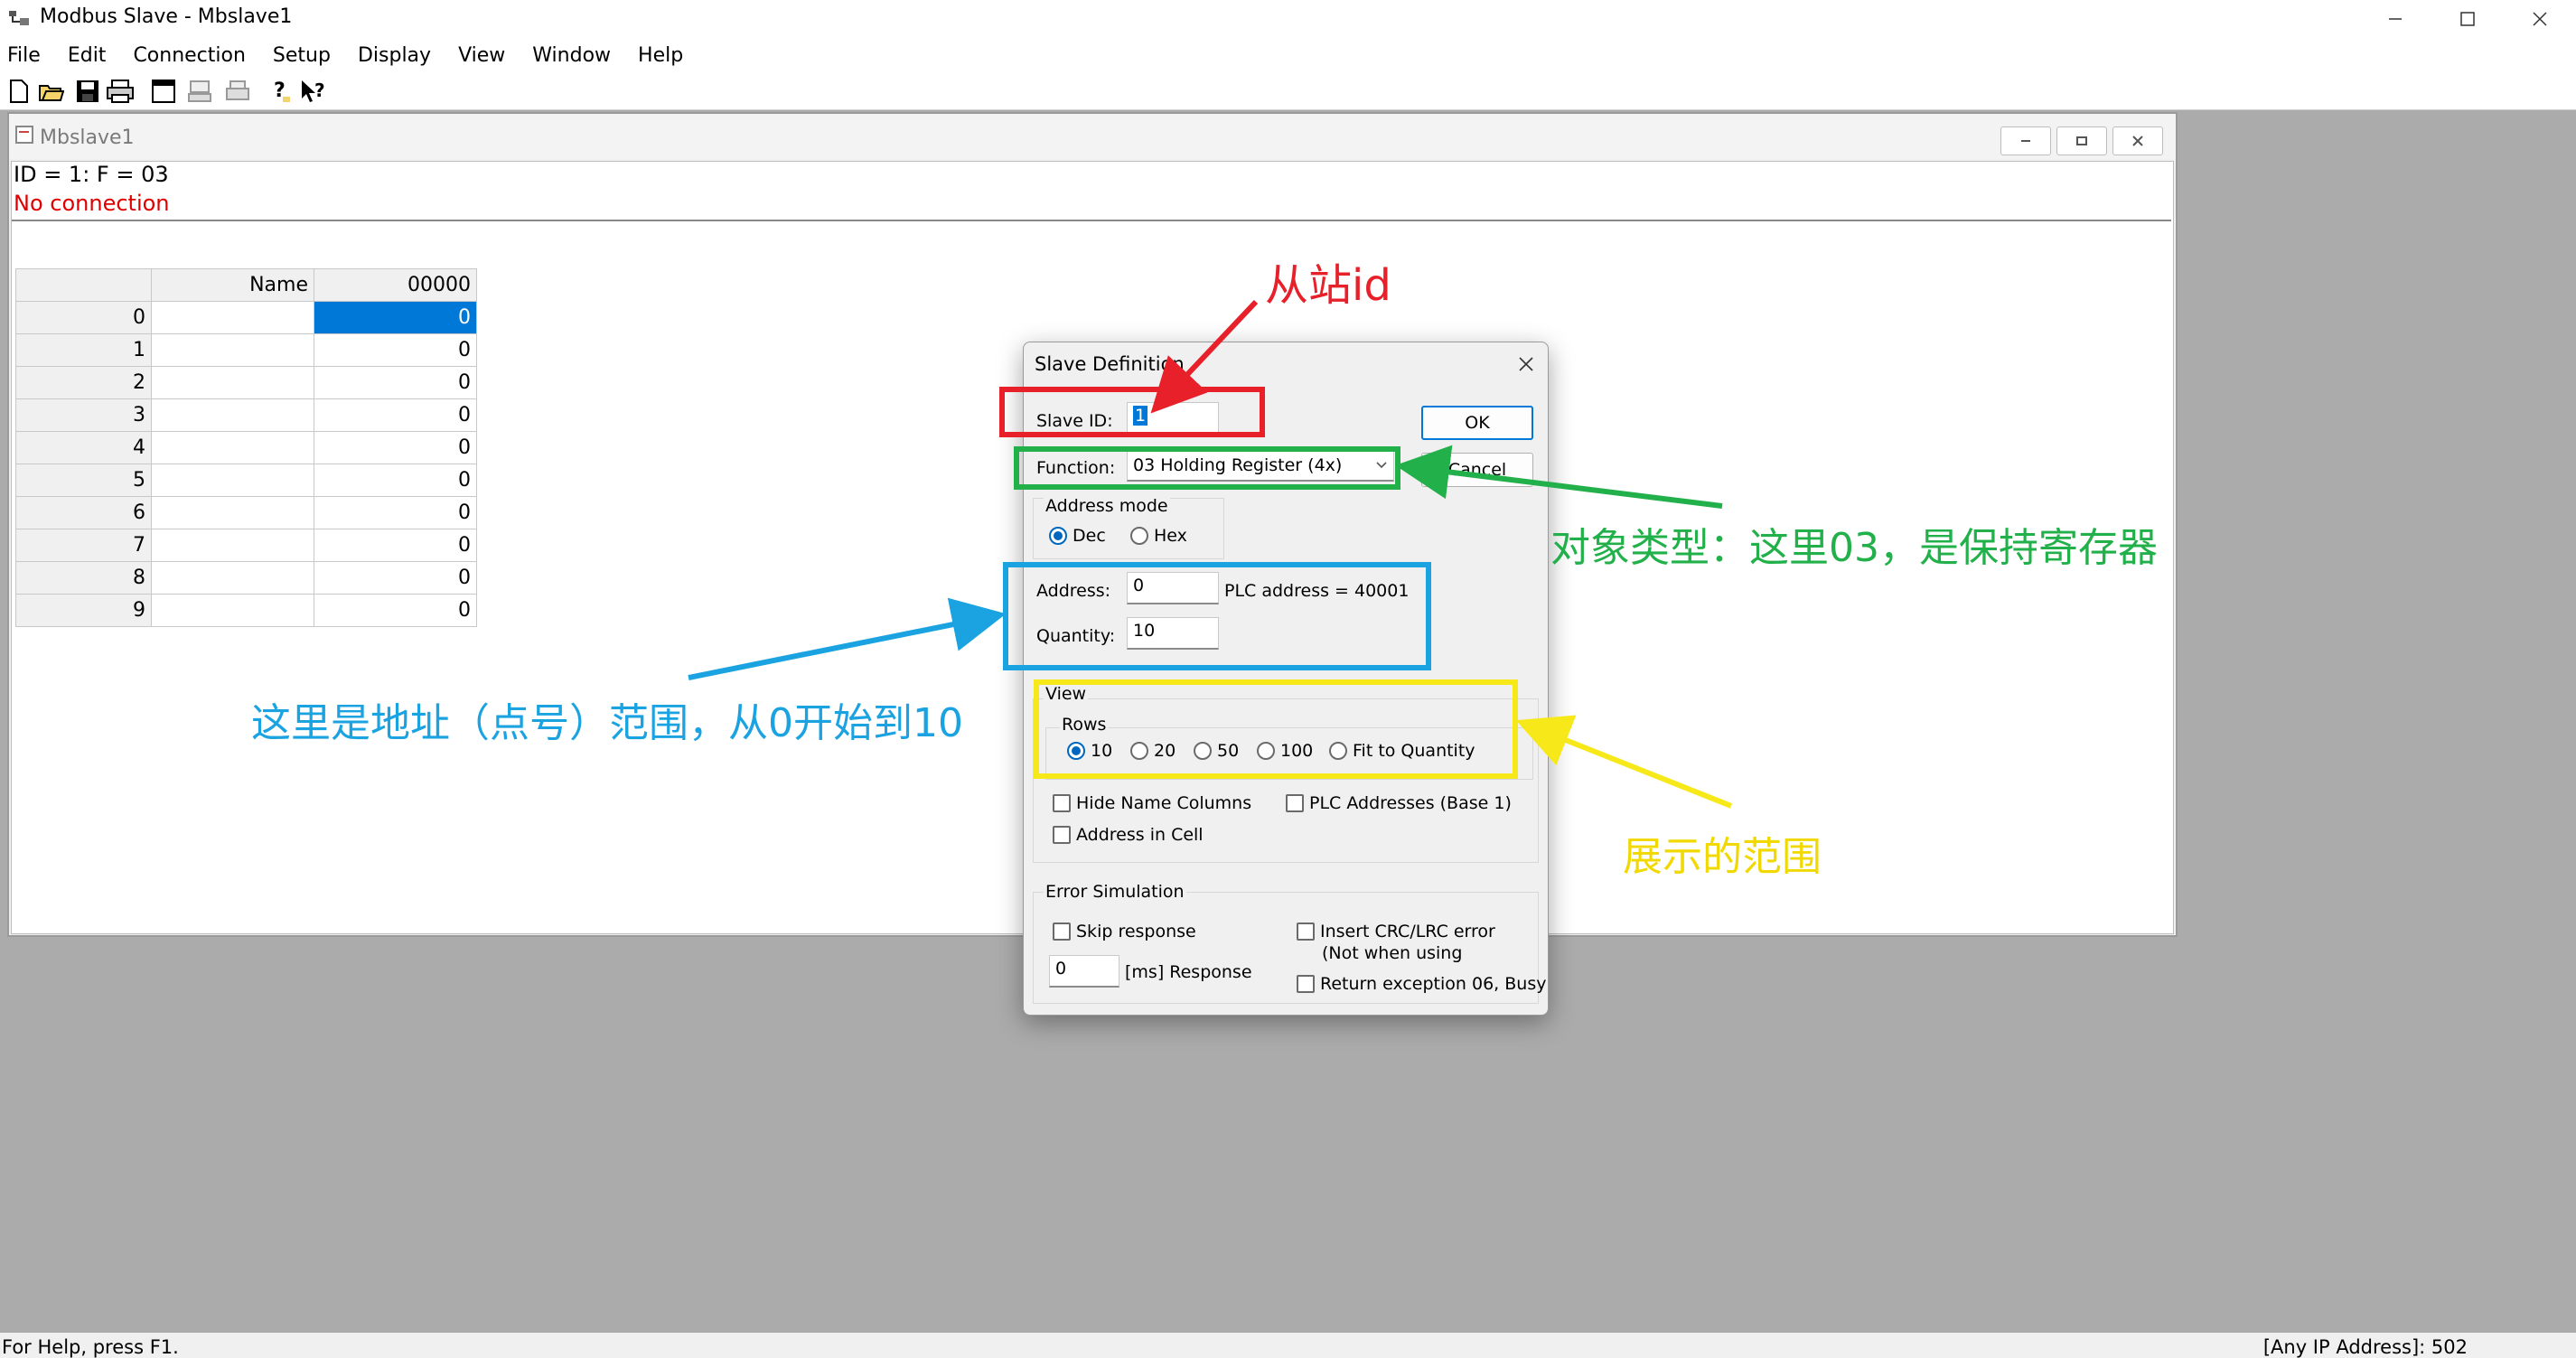 The height and width of the screenshot is (1358, 2576). Describe the element at coordinates (847, 639) in the screenshot. I see `arrow-address` at that location.